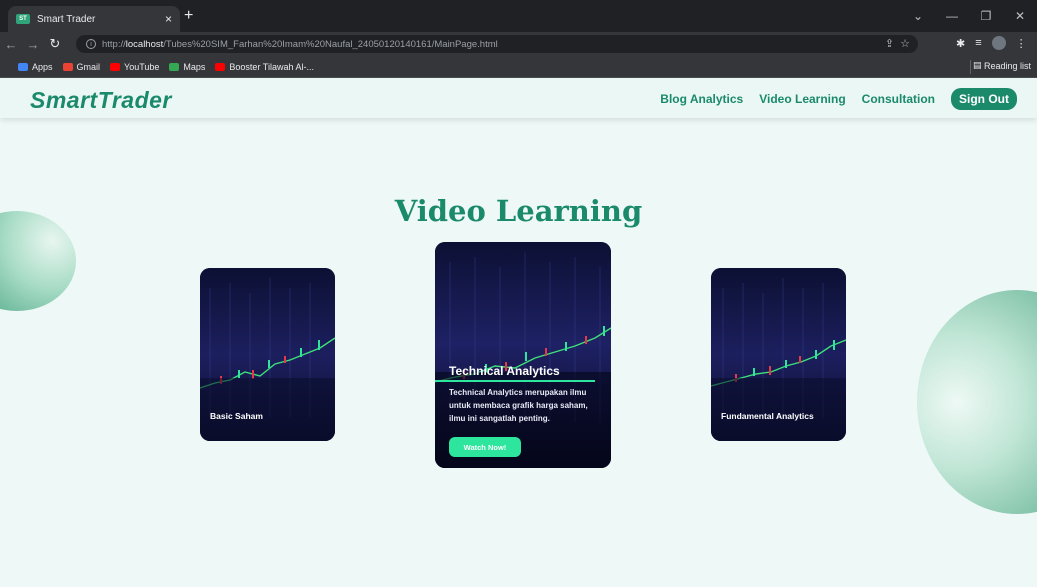  What do you see at coordinates (485, 447) in the screenshot?
I see `watch-now-button: Watch Now!` at bounding box center [485, 447].